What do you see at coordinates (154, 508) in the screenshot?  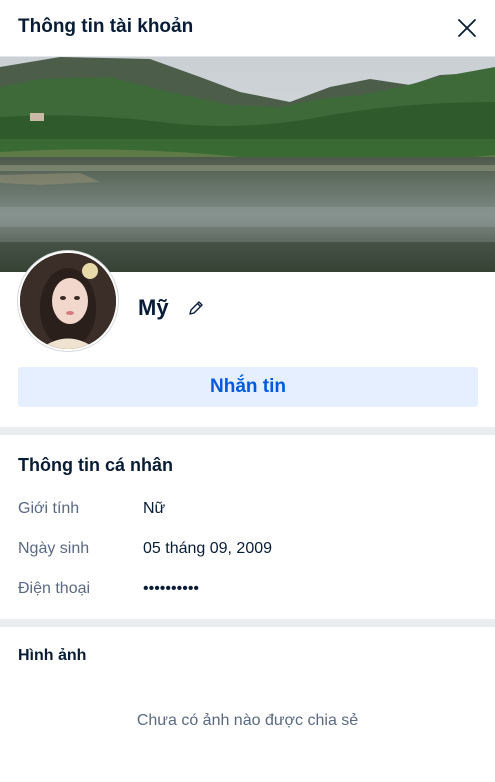 I see `info-value: Nữ` at bounding box center [154, 508].